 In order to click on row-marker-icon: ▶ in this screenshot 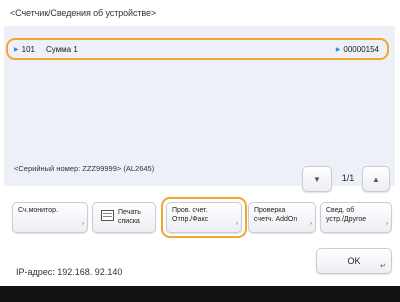, I will do `click(16, 50)`.